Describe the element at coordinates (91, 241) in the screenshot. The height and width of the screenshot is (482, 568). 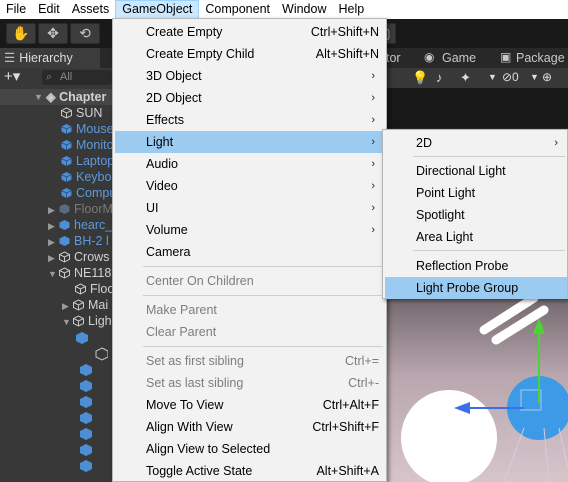
I see `row-label: BH-2 l` at that location.